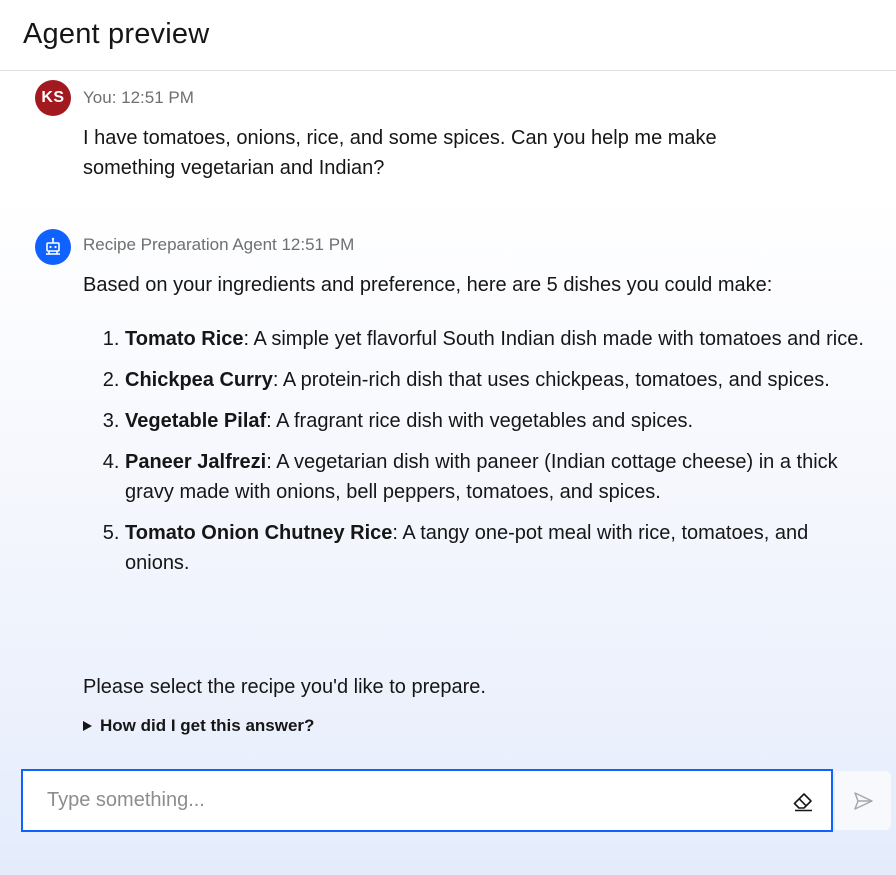 Image resolution: width=896 pixels, height=875 pixels. I want to click on caret-right-icon, so click(87, 726).